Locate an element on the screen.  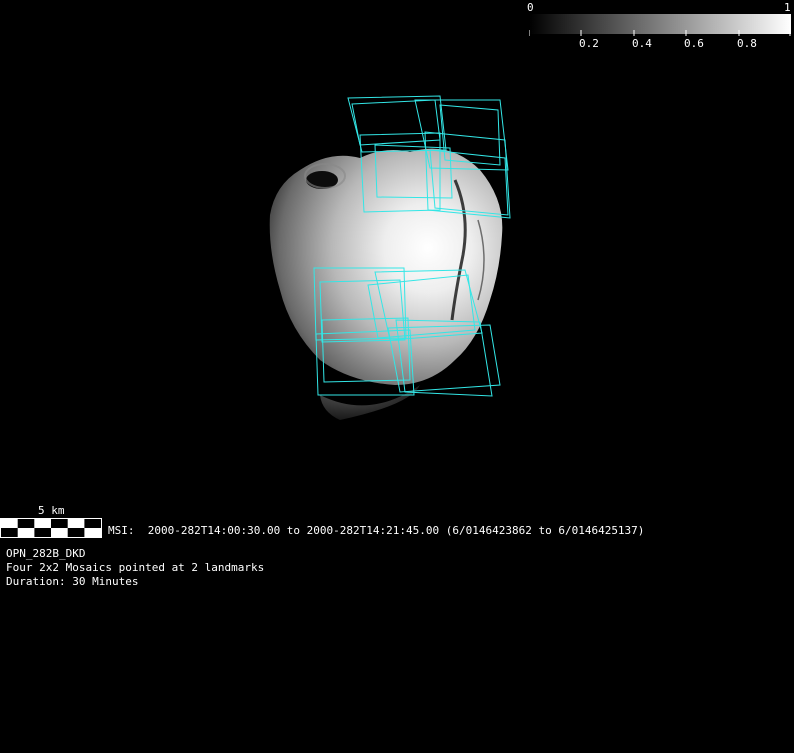
colorbar-min-label: 0 is located at coordinates (530, 7).